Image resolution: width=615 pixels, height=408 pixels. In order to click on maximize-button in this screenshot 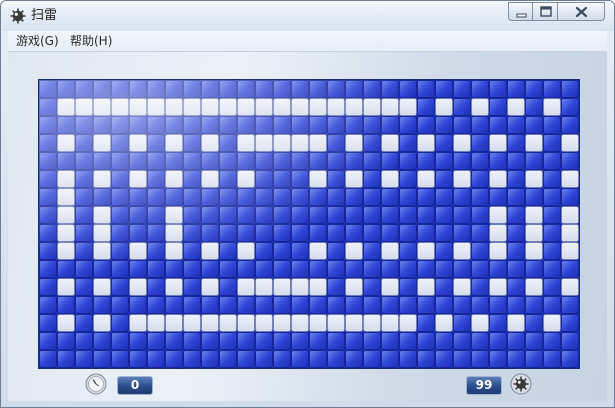, I will do `click(545, 11)`.